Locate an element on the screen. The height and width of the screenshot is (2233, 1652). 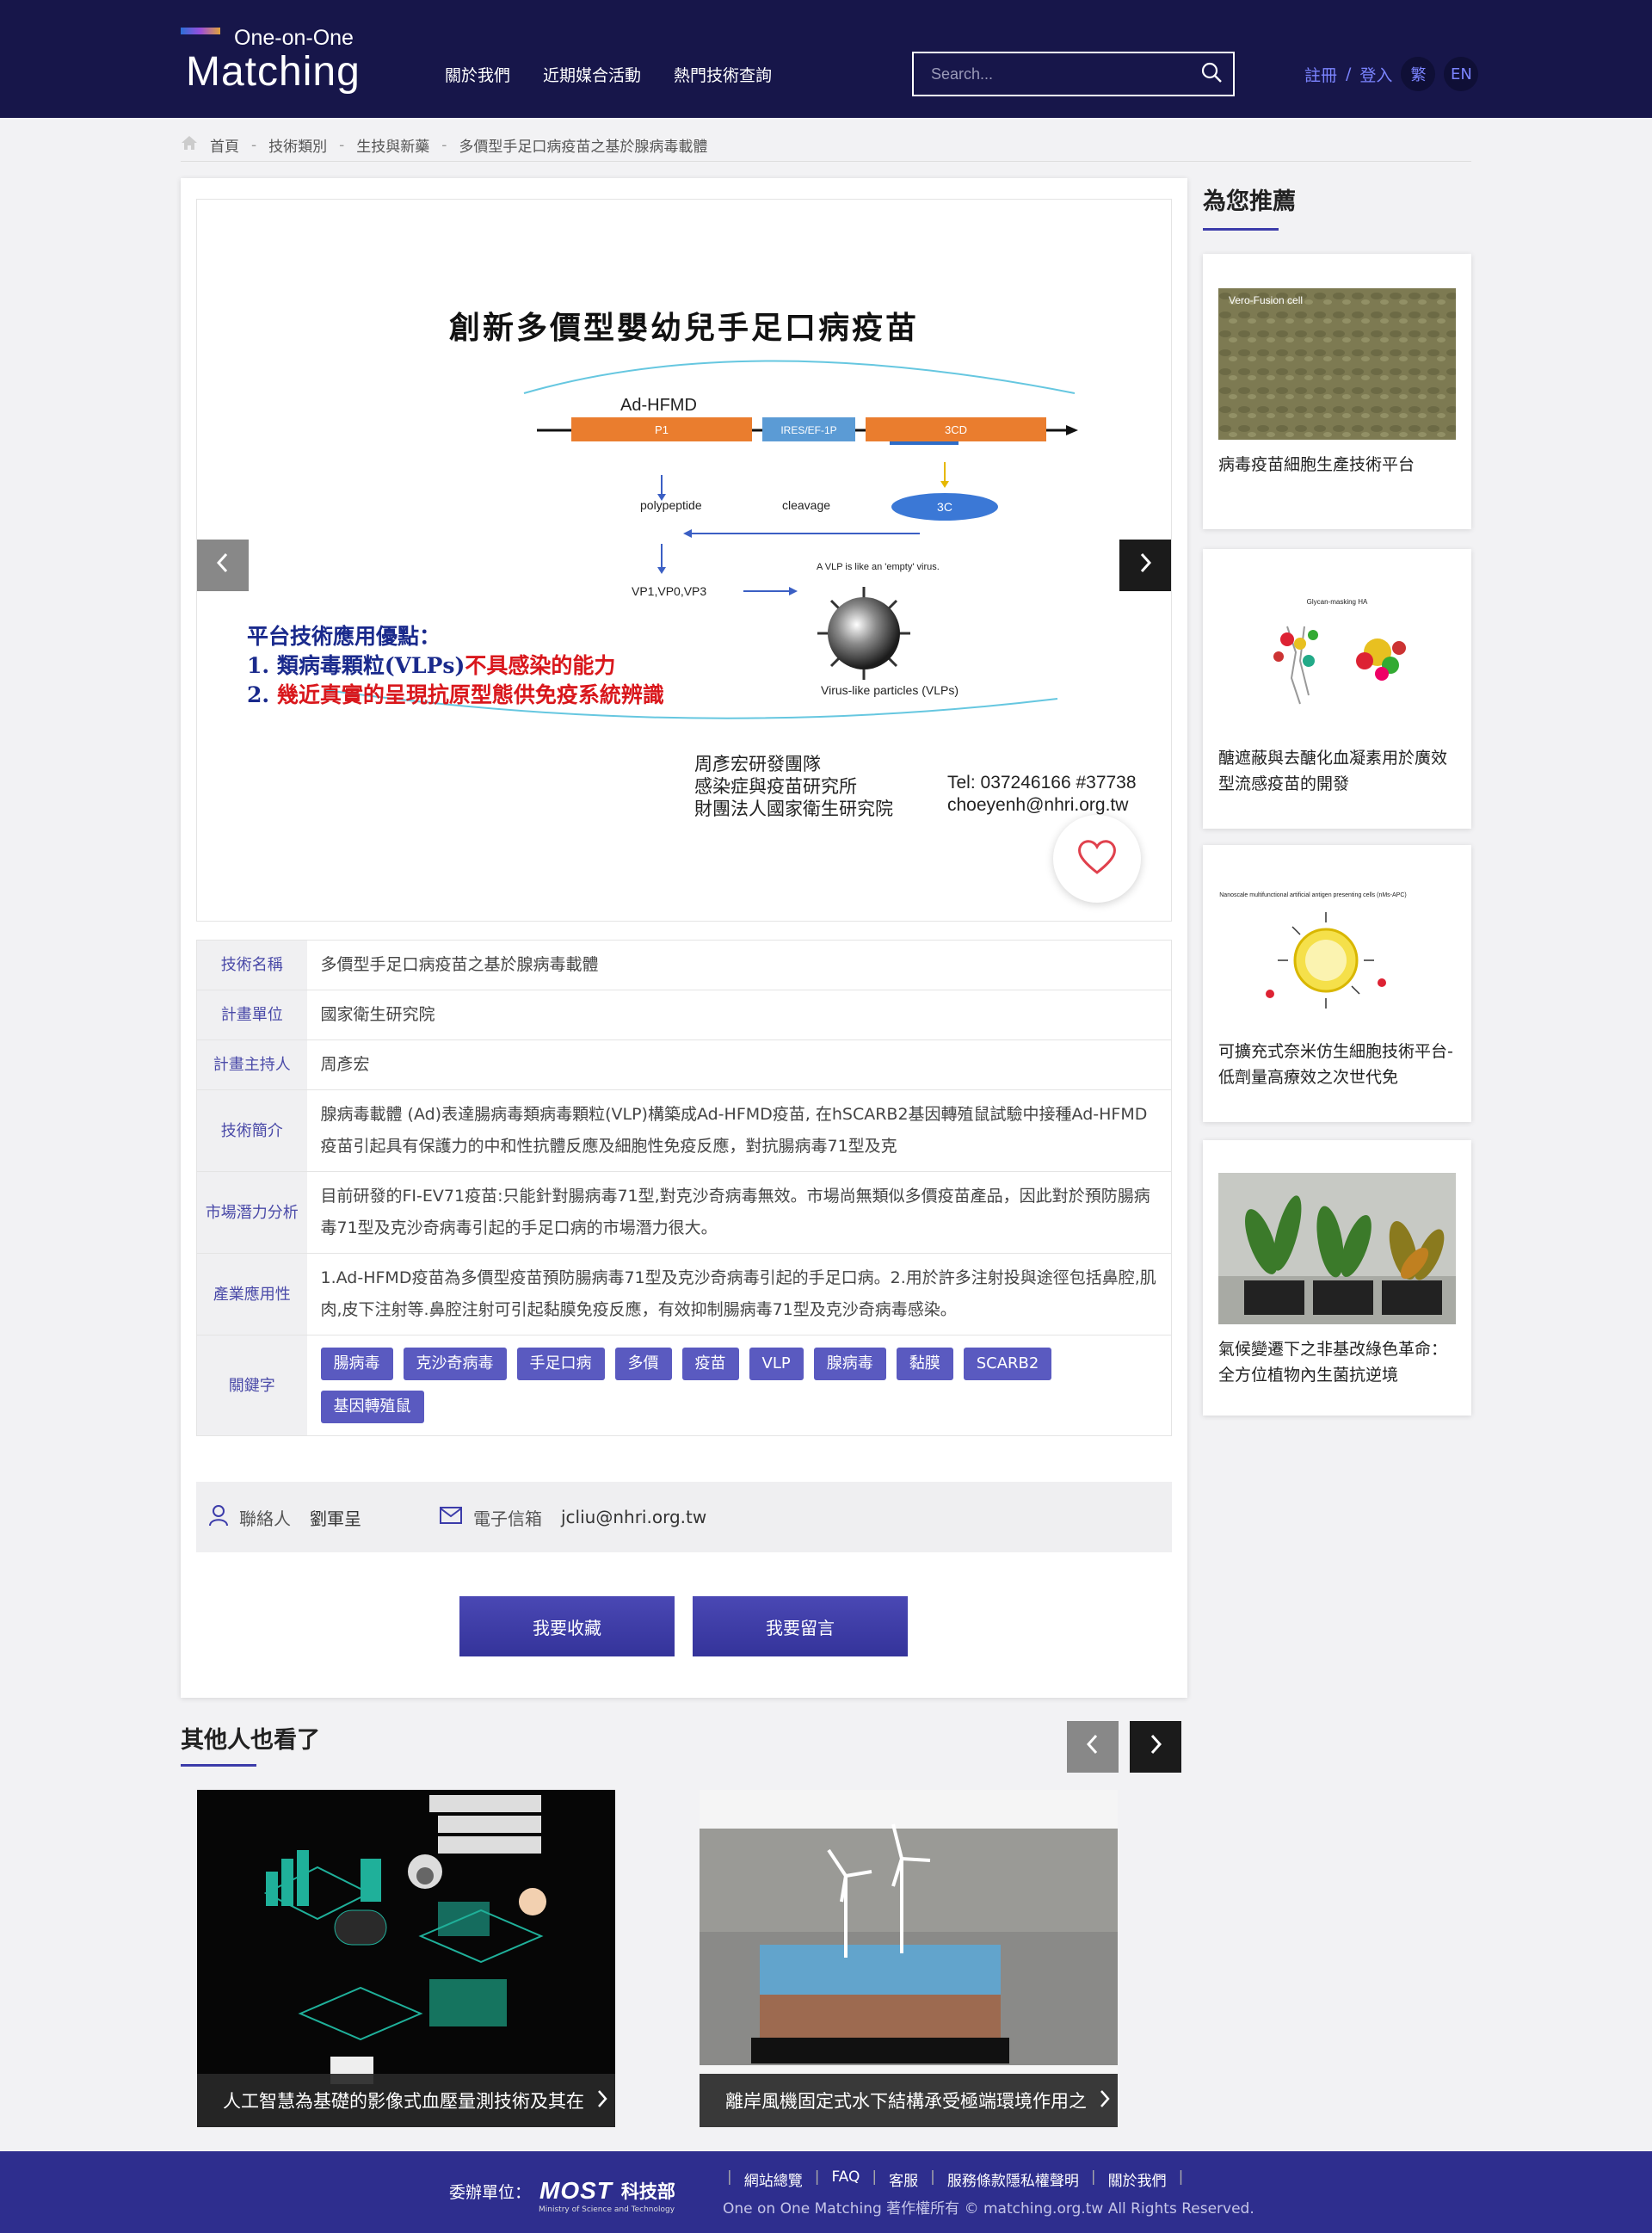
others-card-title: 離岸風機固定式水下結構承受極端環境作用之 is located at coordinates (906, 2101).